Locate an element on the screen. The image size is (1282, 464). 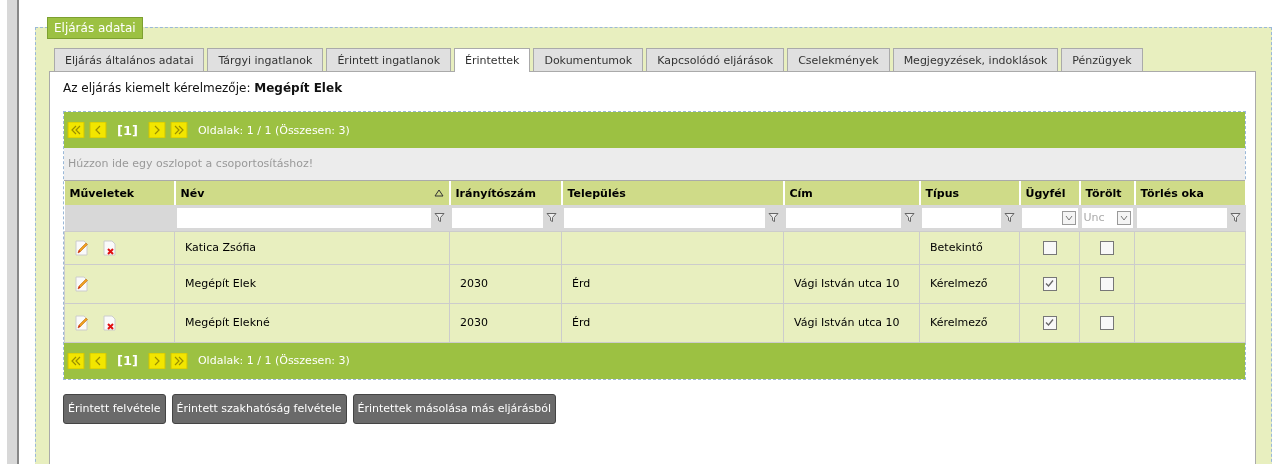
tab: Tárgyi ingatlanok is located at coordinates (265, 59).